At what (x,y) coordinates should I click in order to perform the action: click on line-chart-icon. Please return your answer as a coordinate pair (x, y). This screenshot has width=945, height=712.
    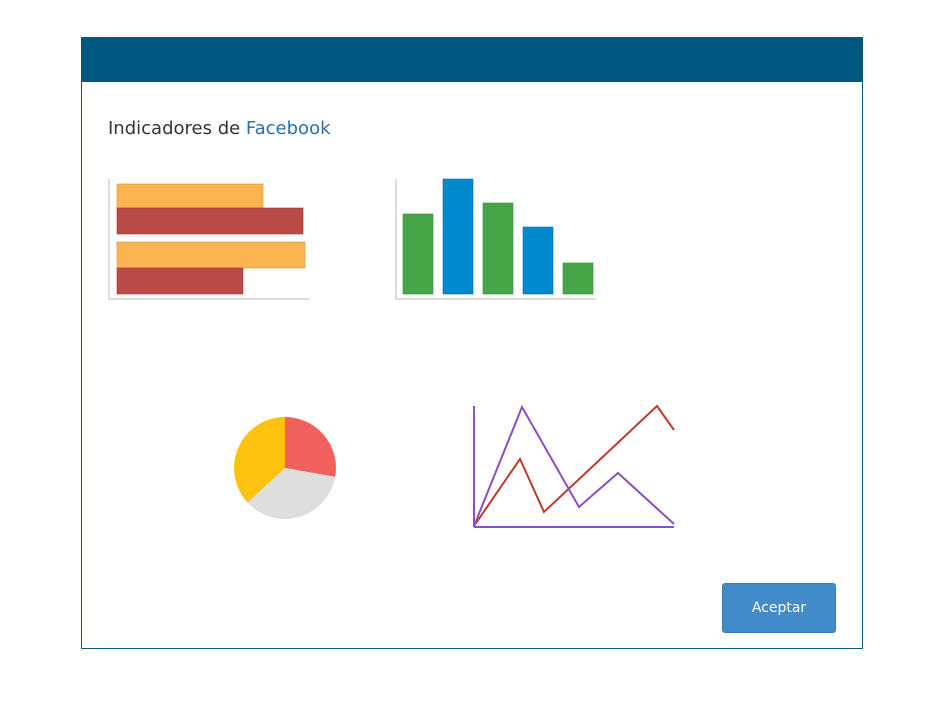
    Looking at the image, I should click on (574, 466).